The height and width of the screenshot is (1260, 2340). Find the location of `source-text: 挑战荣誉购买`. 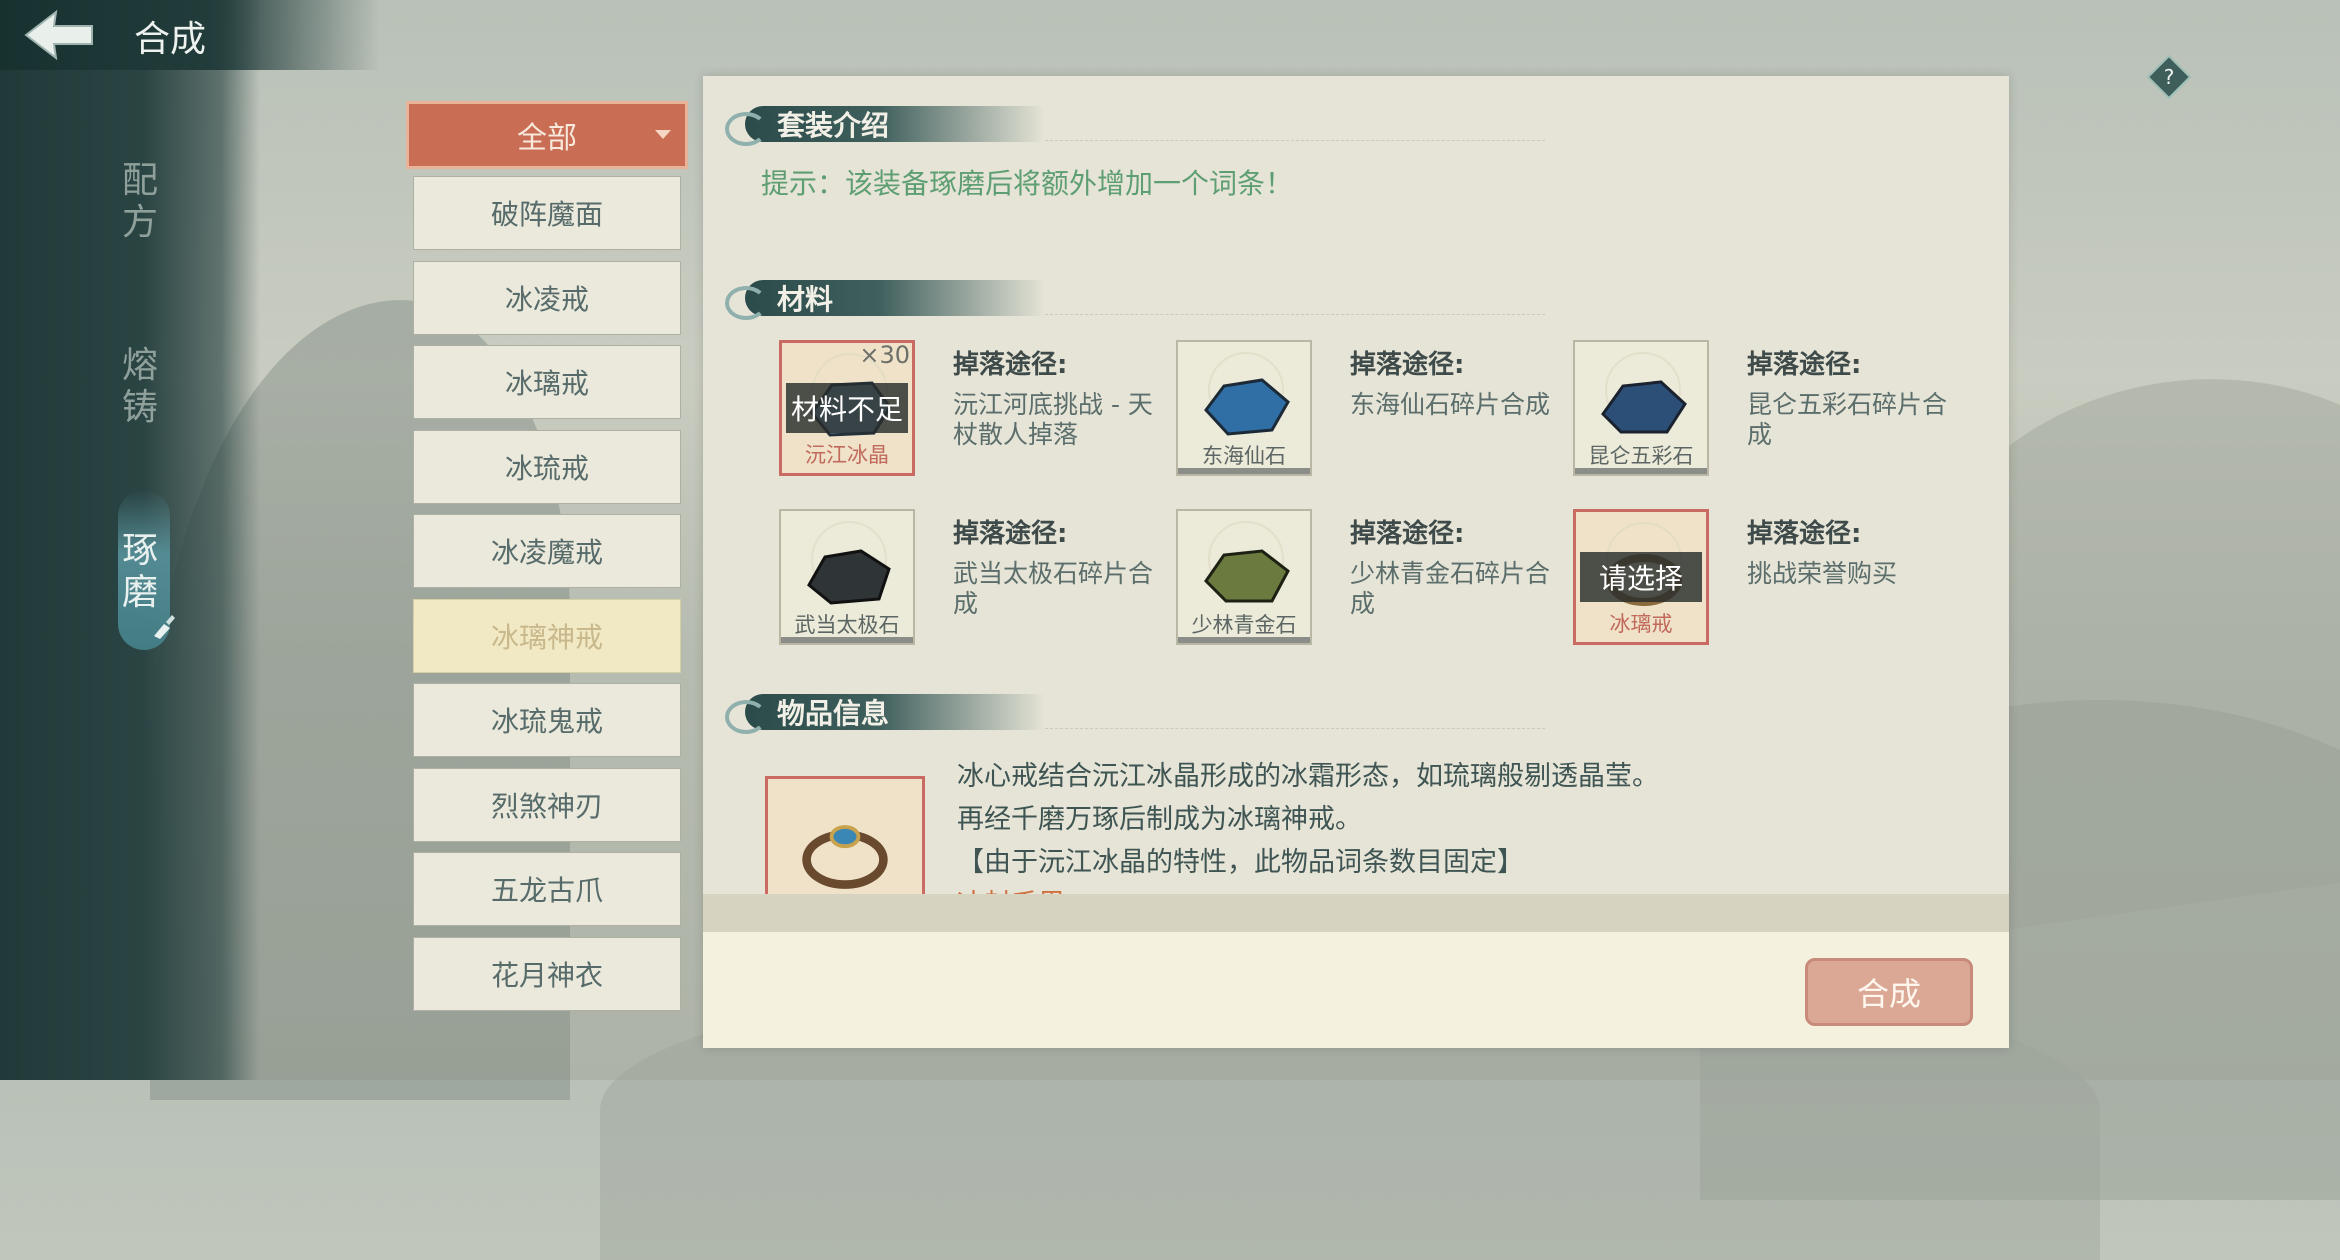

source-text: 挑战荣誉购买 is located at coordinates (1822, 573).